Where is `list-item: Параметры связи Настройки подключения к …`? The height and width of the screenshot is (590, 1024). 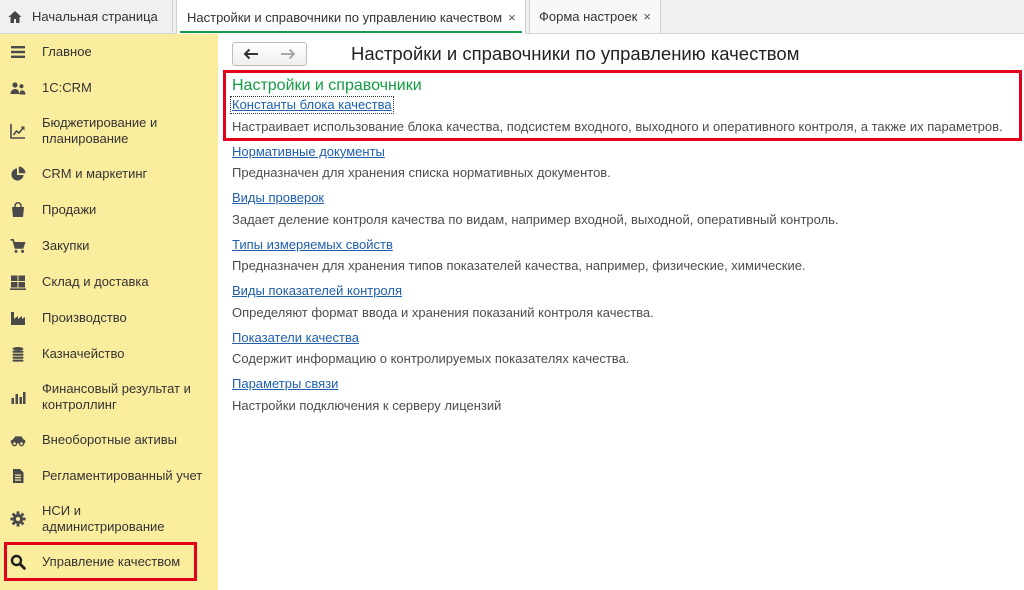
list-item: Параметры связи Настройки подключения к … is located at coordinates (624, 395).